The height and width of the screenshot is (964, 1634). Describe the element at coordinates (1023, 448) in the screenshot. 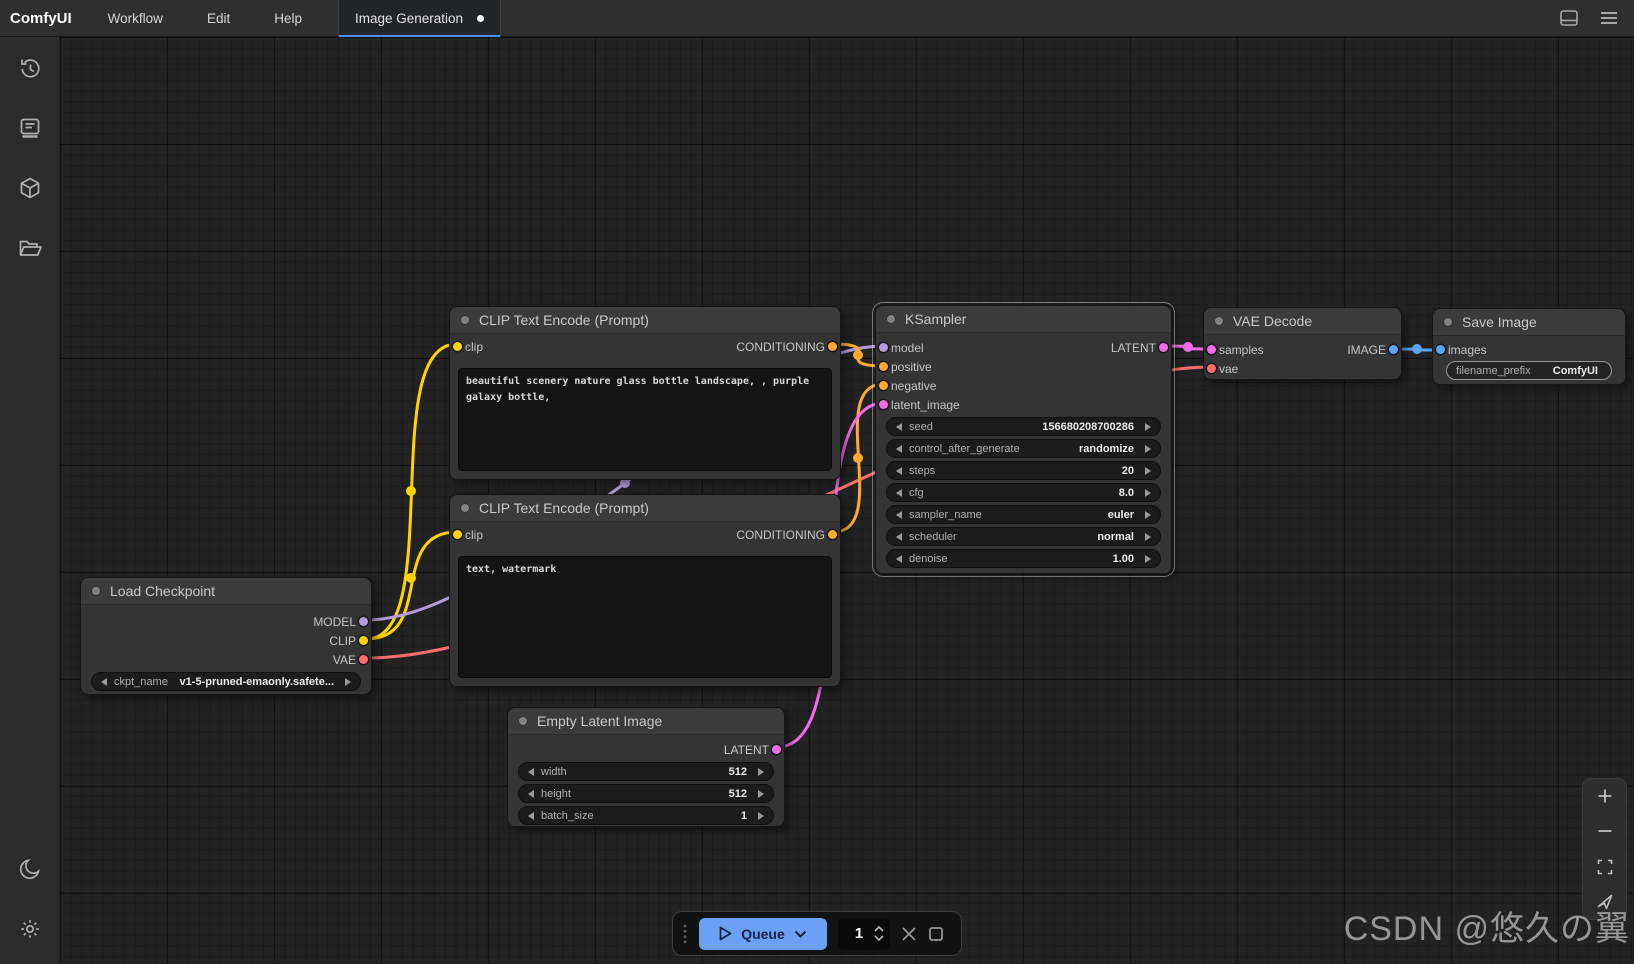

I see `widget-control-after-generate: control_after_generate randomize` at that location.